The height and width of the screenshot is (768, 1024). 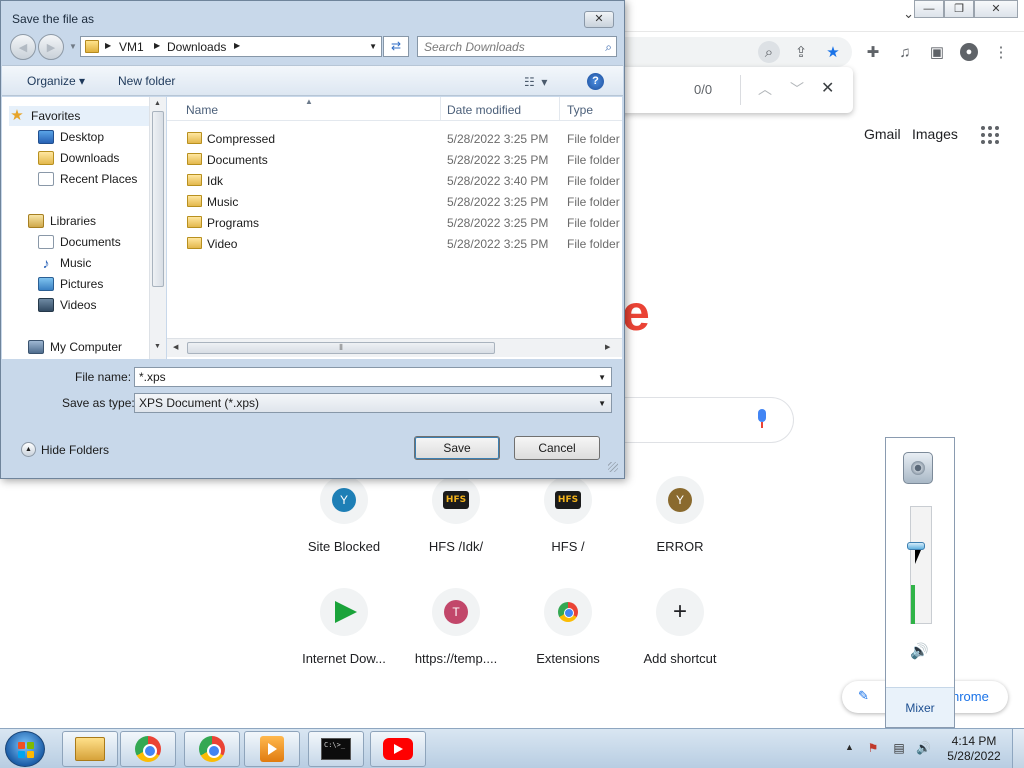 What do you see at coordinates (394, 138) in the screenshot?
I see `file-row-compressed: Compressed 5/28/2022 3:25 PM File folder` at bounding box center [394, 138].